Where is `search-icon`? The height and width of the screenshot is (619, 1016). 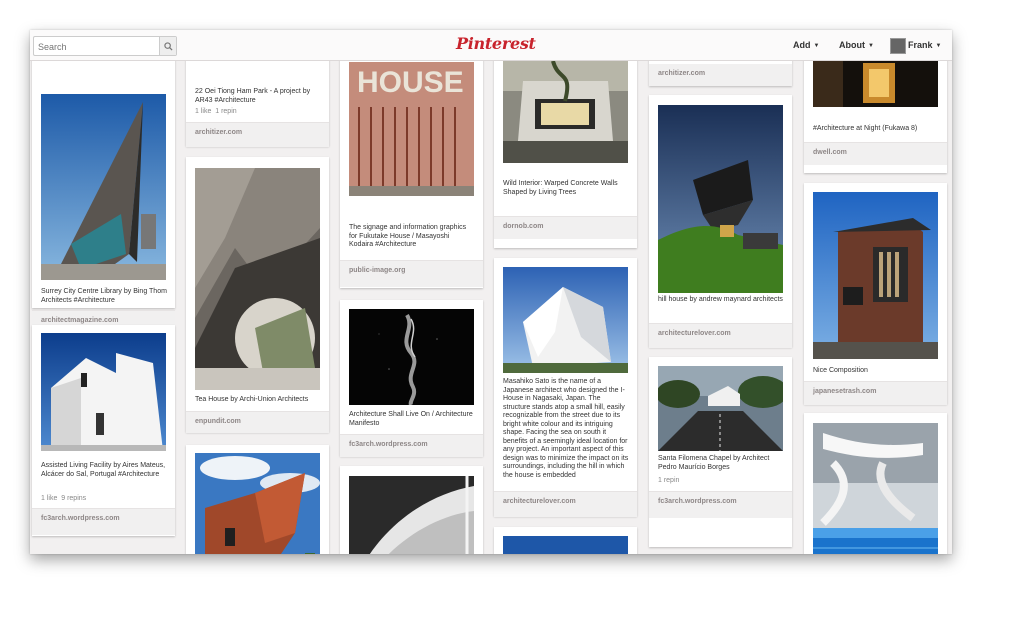
search-icon is located at coordinates (168, 46).